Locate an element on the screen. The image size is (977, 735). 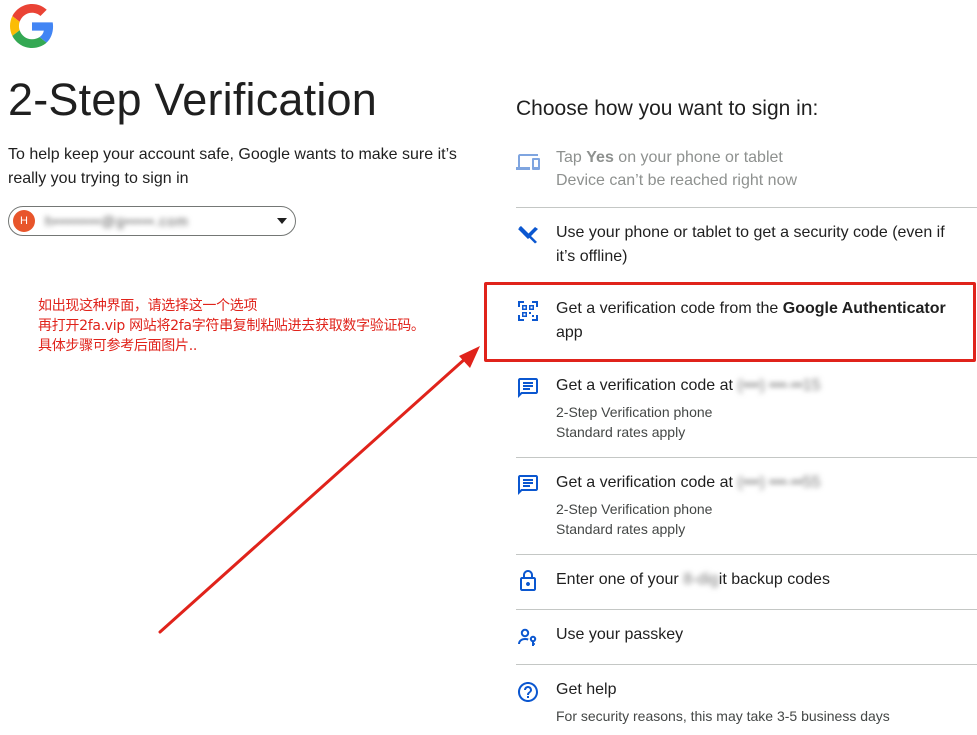
option-backup-codes-label: Enter one of your 8-digit backup codes is located at coordinates (693, 579).